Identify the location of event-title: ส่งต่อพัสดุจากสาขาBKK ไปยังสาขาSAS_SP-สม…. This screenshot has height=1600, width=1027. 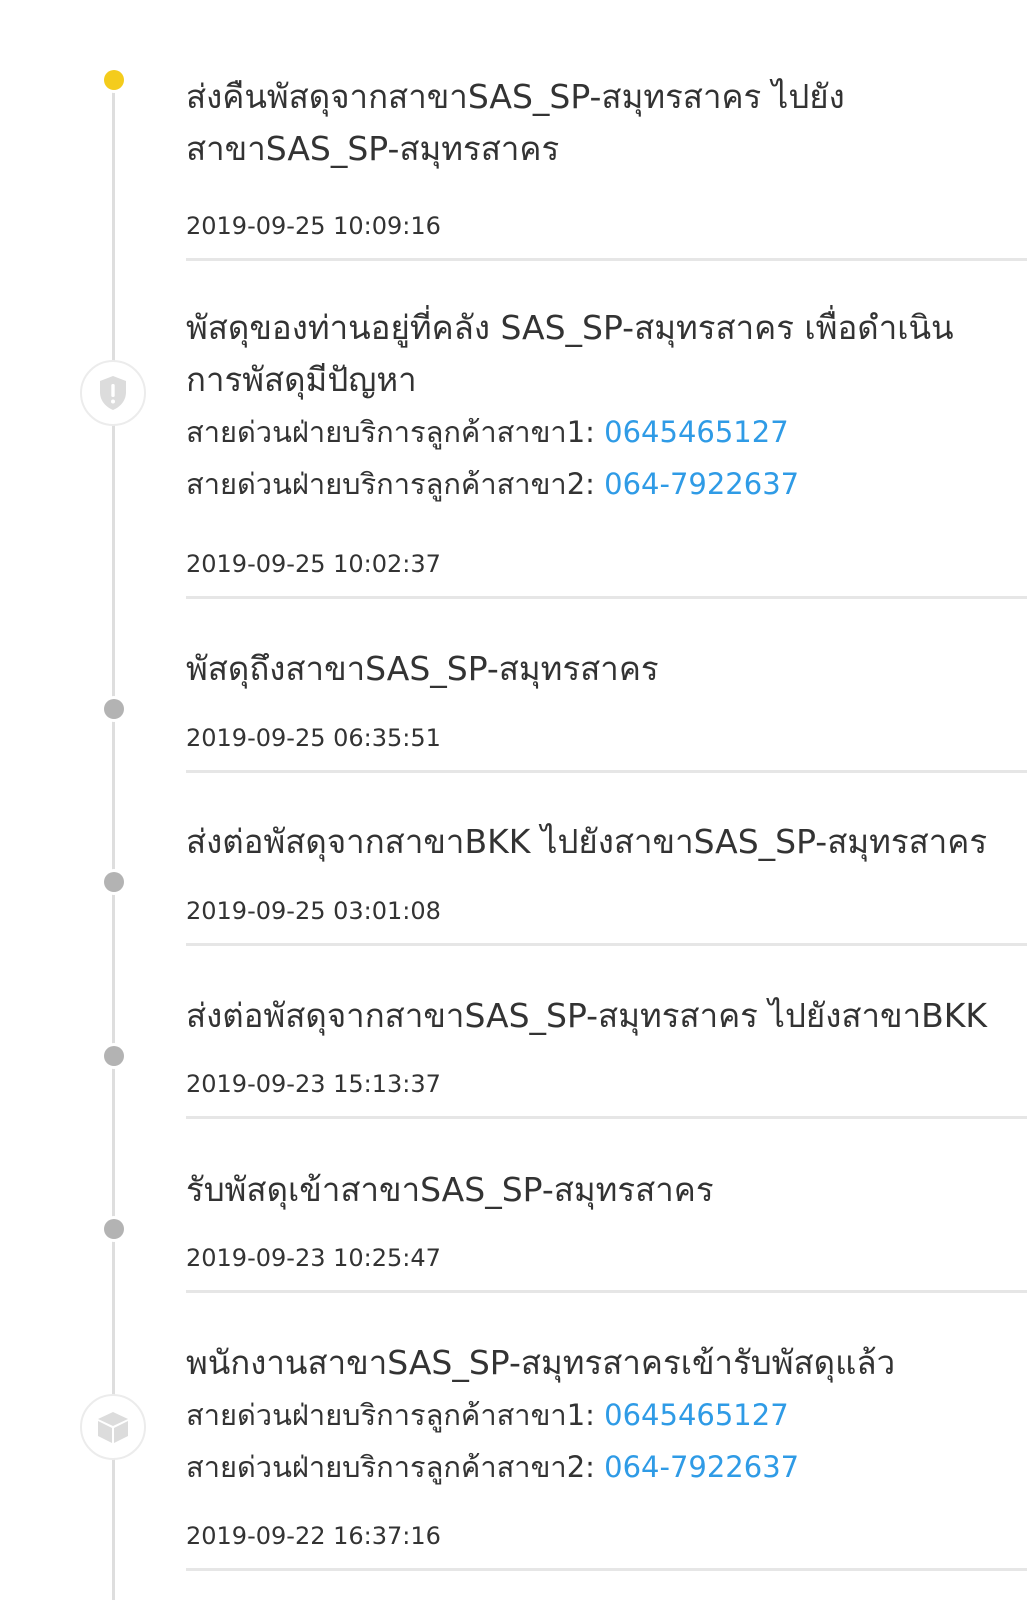
(587, 841).